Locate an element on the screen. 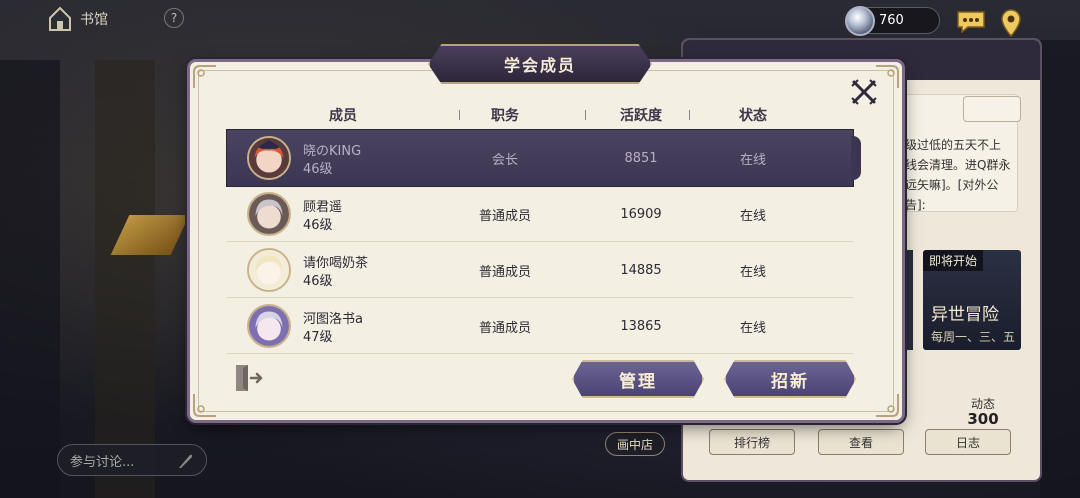 The width and height of the screenshot is (1080, 498). member-activity: 8851 is located at coordinates (641, 158).